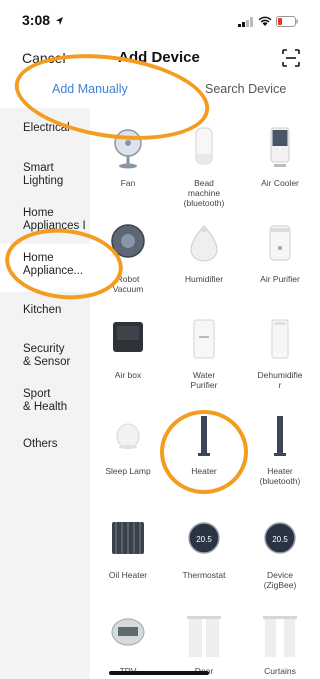 The width and height of the screenshot is (320, 679). What do you see at coordinates (59, 22) in the screenshot?
I see `location-arrow-icon` at bounding box center [59, 22].